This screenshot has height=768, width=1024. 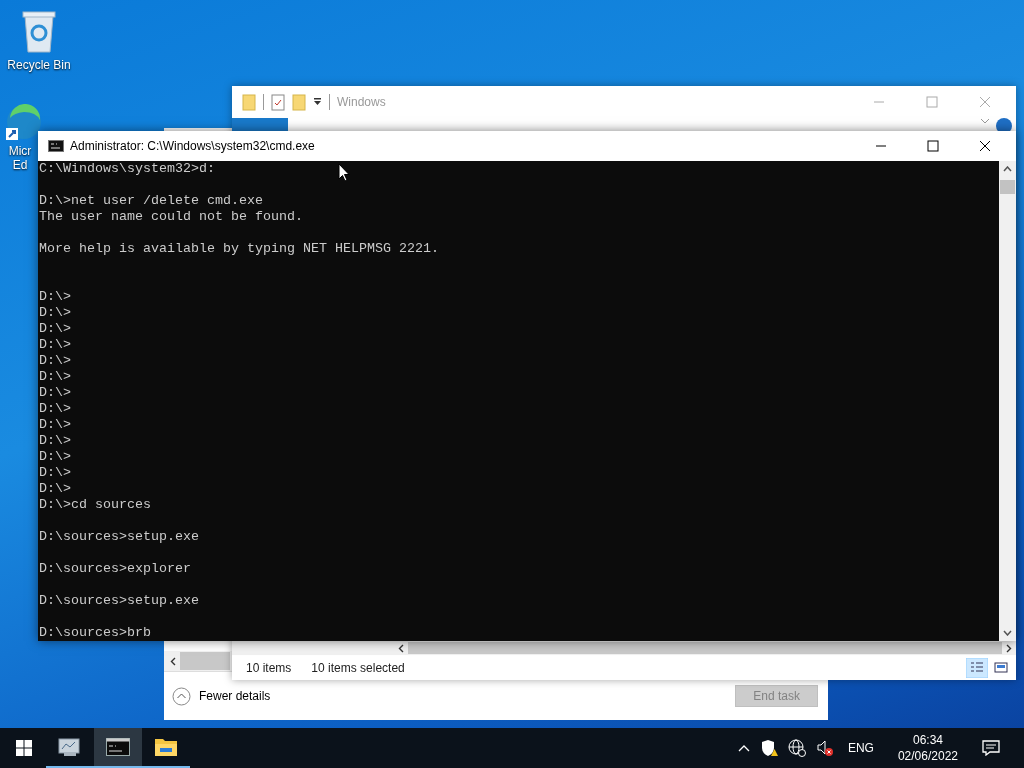 I want to click on clock: 06:34 02/06/2022, so click(x=927, y=748).